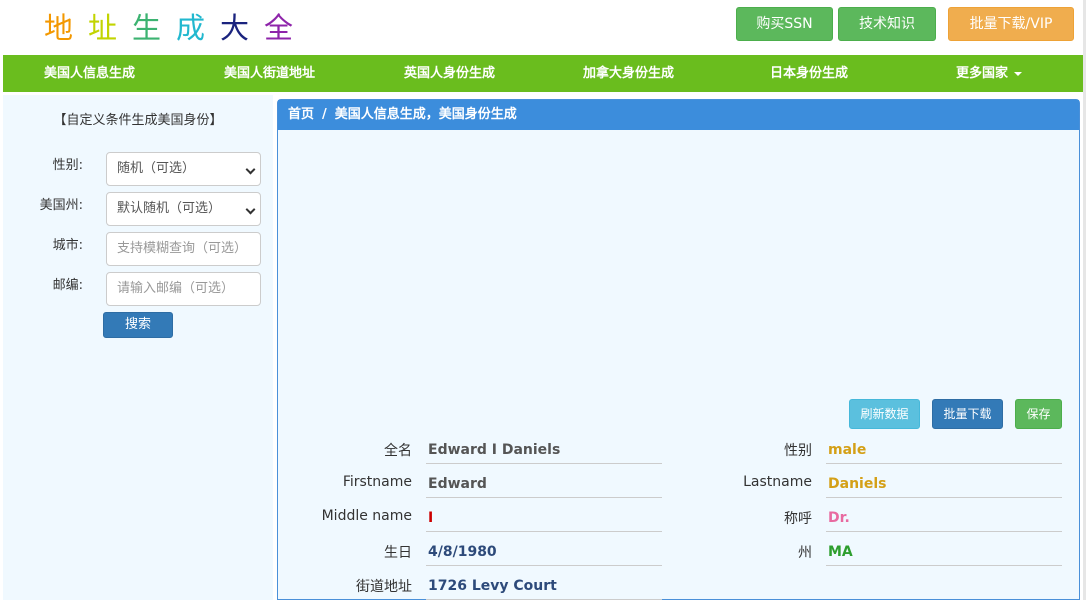 The width and height of the screenshot is (1086, 600). Describe the element at coordinates (89, 73) in the screenshot. I see `nav-us-info: 美国人信息生成` at that location.